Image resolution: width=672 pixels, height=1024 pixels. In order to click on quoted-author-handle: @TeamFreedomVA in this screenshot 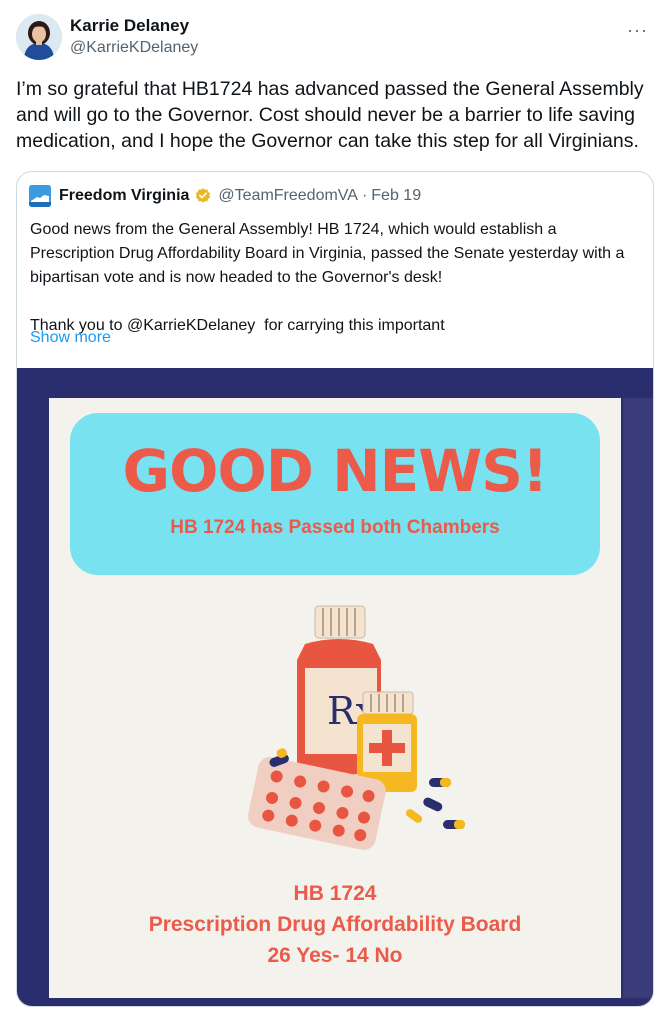, I will do `click(288, 196)`.